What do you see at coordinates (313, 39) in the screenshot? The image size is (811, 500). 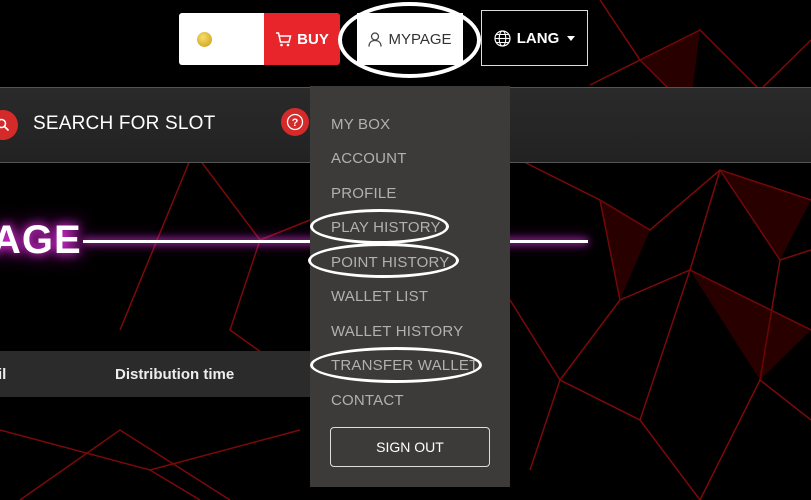 I see `buy-label: BUY` at bounding box center [313, 39].